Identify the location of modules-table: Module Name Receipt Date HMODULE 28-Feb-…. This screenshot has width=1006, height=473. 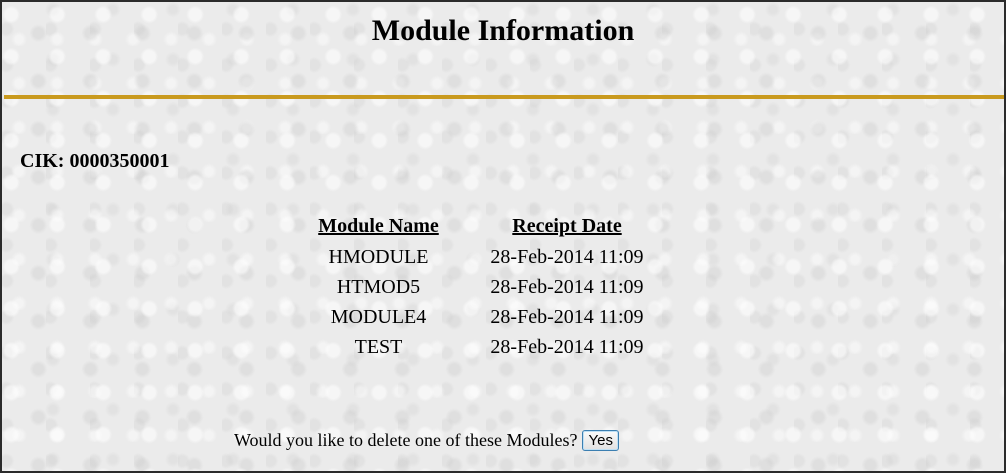
(488, 288).